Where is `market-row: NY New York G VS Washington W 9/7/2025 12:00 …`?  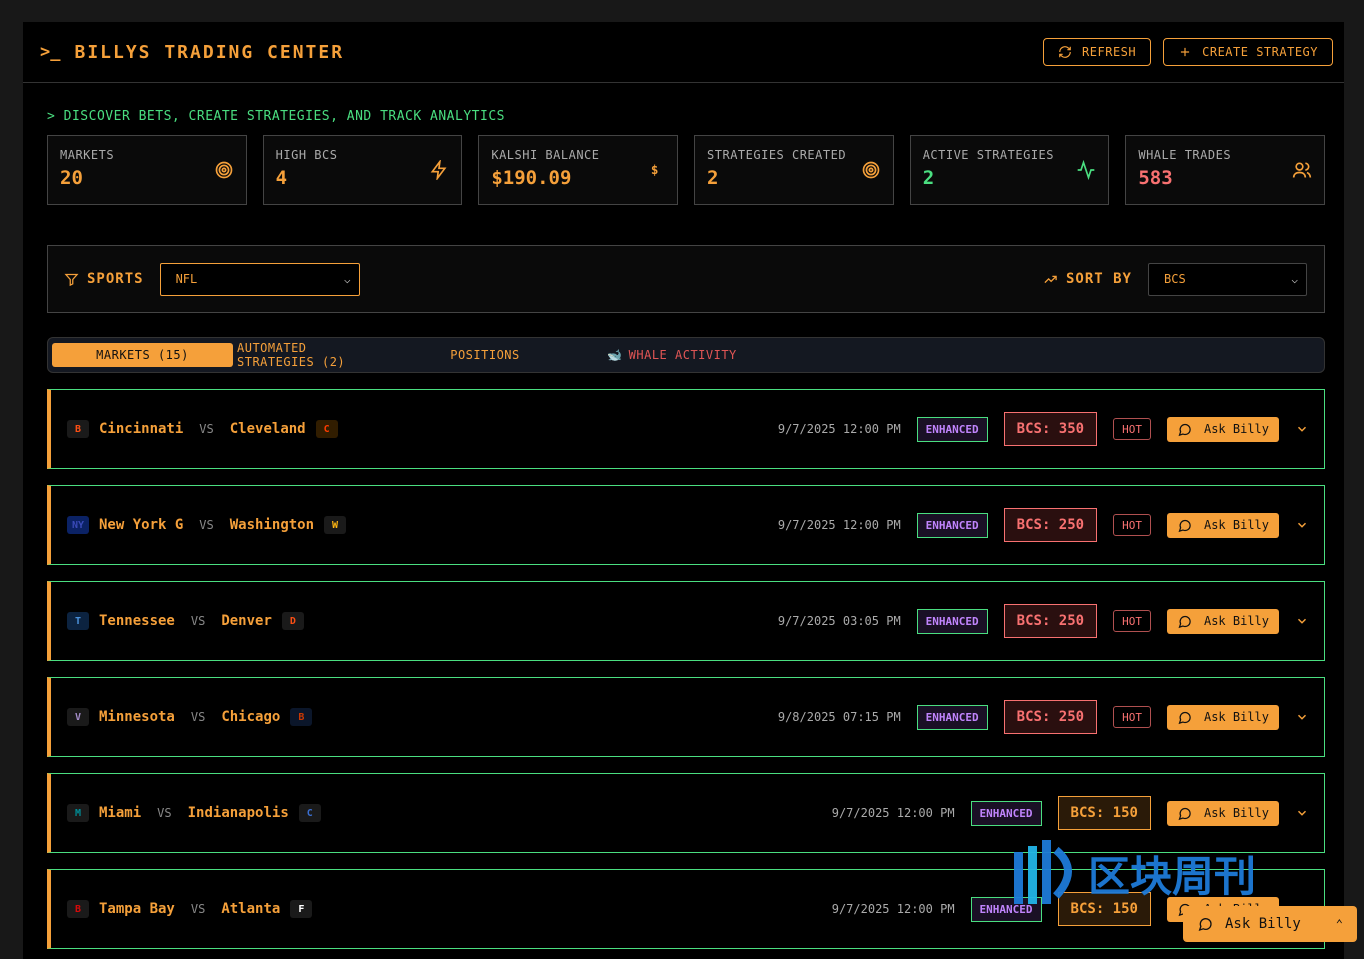 market-row: NY New York G VS Washington W 9/7/2025 12:00 … is located at coordinates (686, 525).